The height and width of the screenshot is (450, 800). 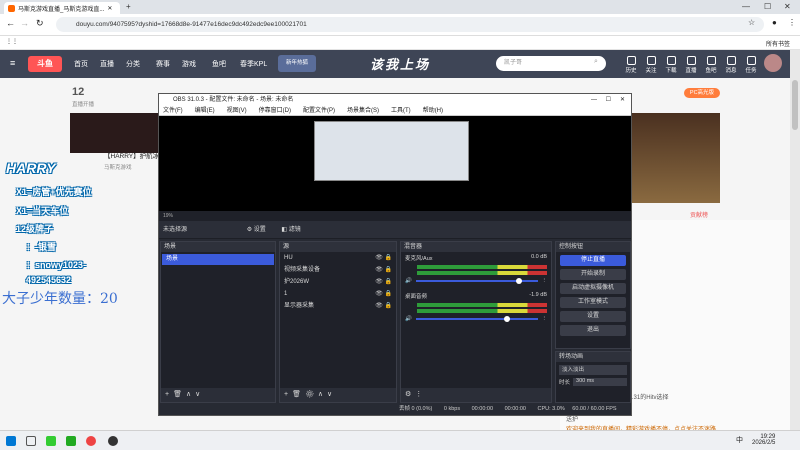 I want to click on start-recording-button: 开始录制, so click(x=593, y=274).